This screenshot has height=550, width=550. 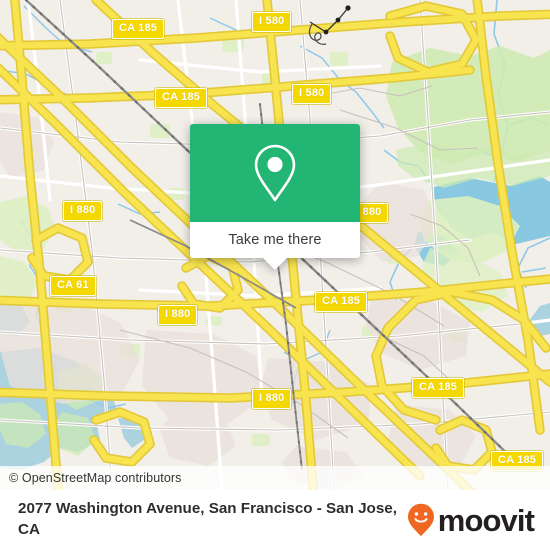 What do you see at coordinates (275, 478) in the screenshot?
I see `attribution-bar: © OpenStreetMap contributors` at bounding box center [275, 478].